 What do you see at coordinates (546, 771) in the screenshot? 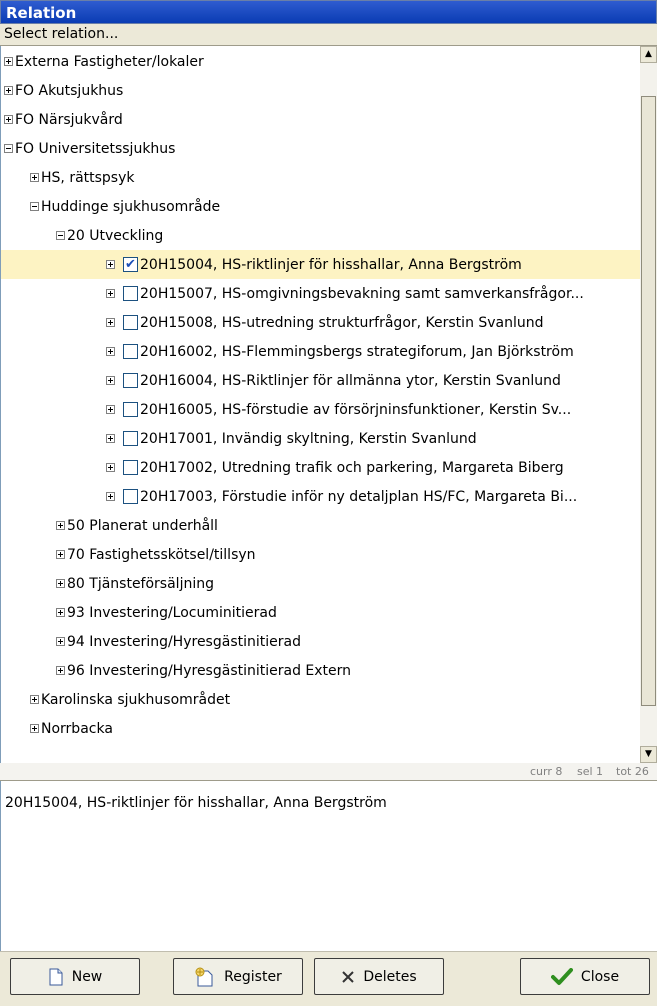
I see `status-curr: curr 8` at bounding box center [546, 771].